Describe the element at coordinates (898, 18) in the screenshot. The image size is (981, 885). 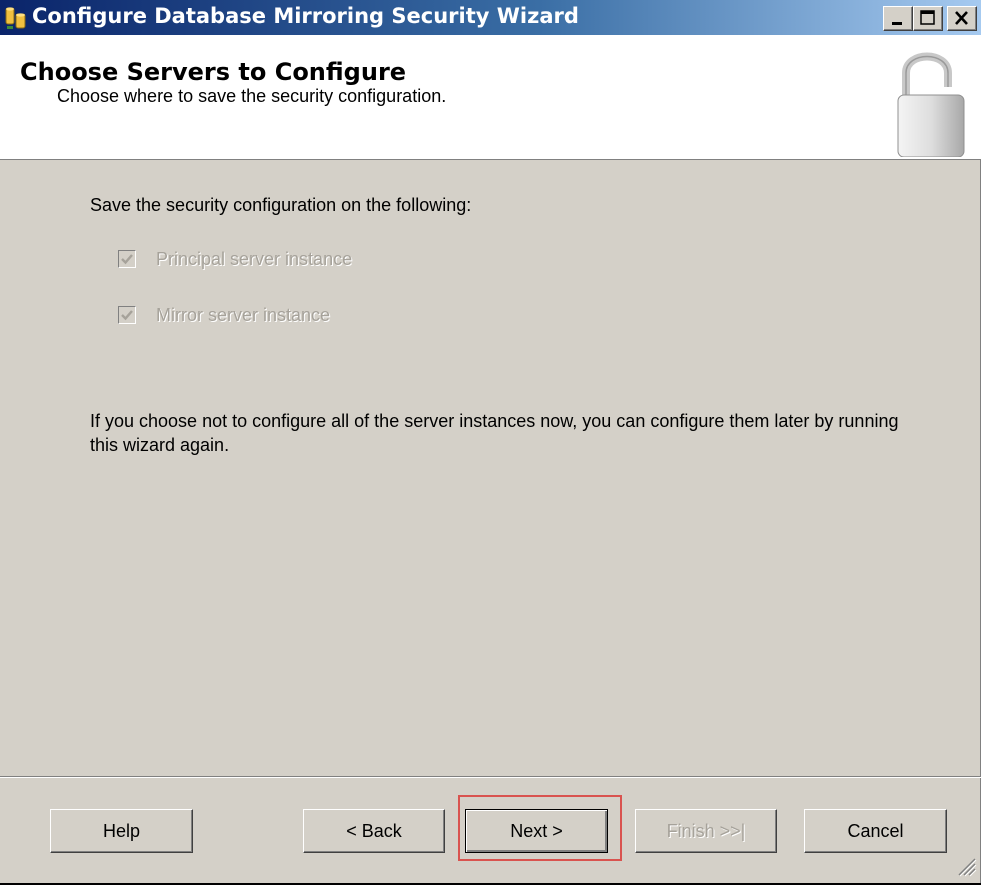
I see `minimize-button` at that location.